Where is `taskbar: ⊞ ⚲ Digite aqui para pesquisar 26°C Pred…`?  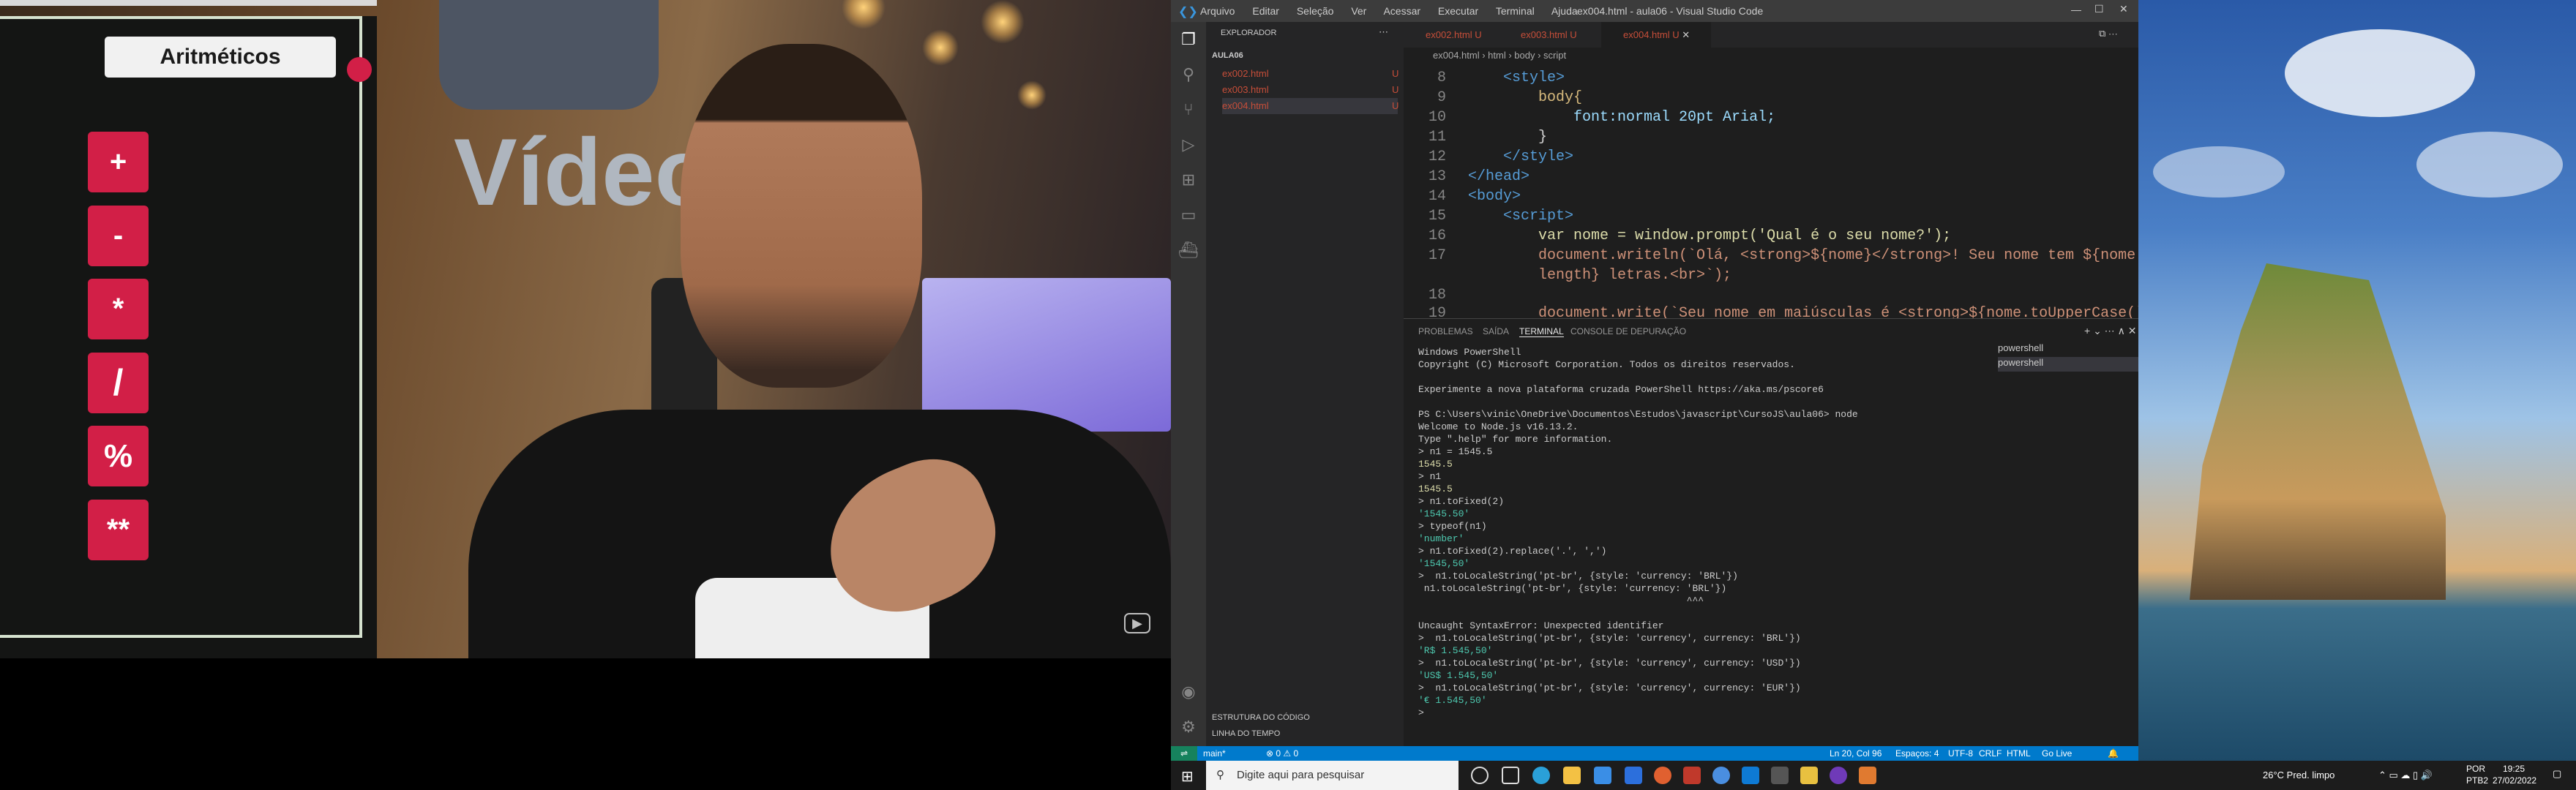 taskbar: ⊞ ⚲ Digite aqui para pesquisar 26°C Pred… is located at coordinates (1873, 775).